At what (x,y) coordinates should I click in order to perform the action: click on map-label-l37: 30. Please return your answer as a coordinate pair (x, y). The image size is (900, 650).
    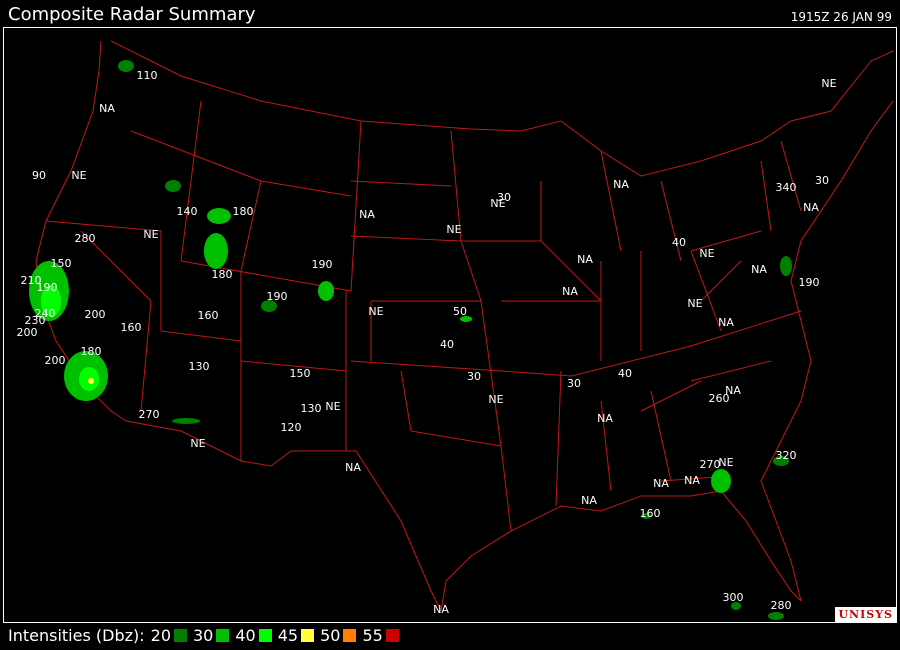
    Looking at the image, I should click on (474, 376).